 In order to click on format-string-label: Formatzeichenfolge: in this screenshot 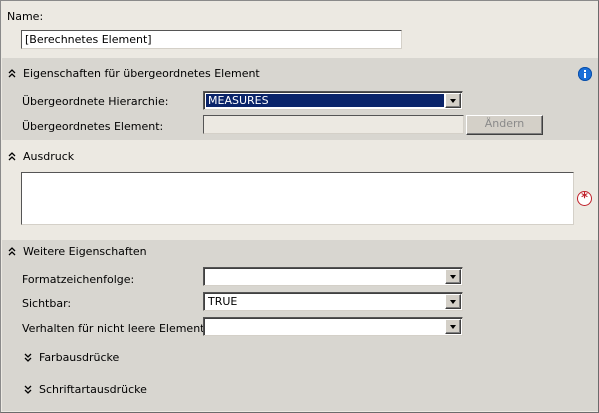, I will do `click(78, 279)`.